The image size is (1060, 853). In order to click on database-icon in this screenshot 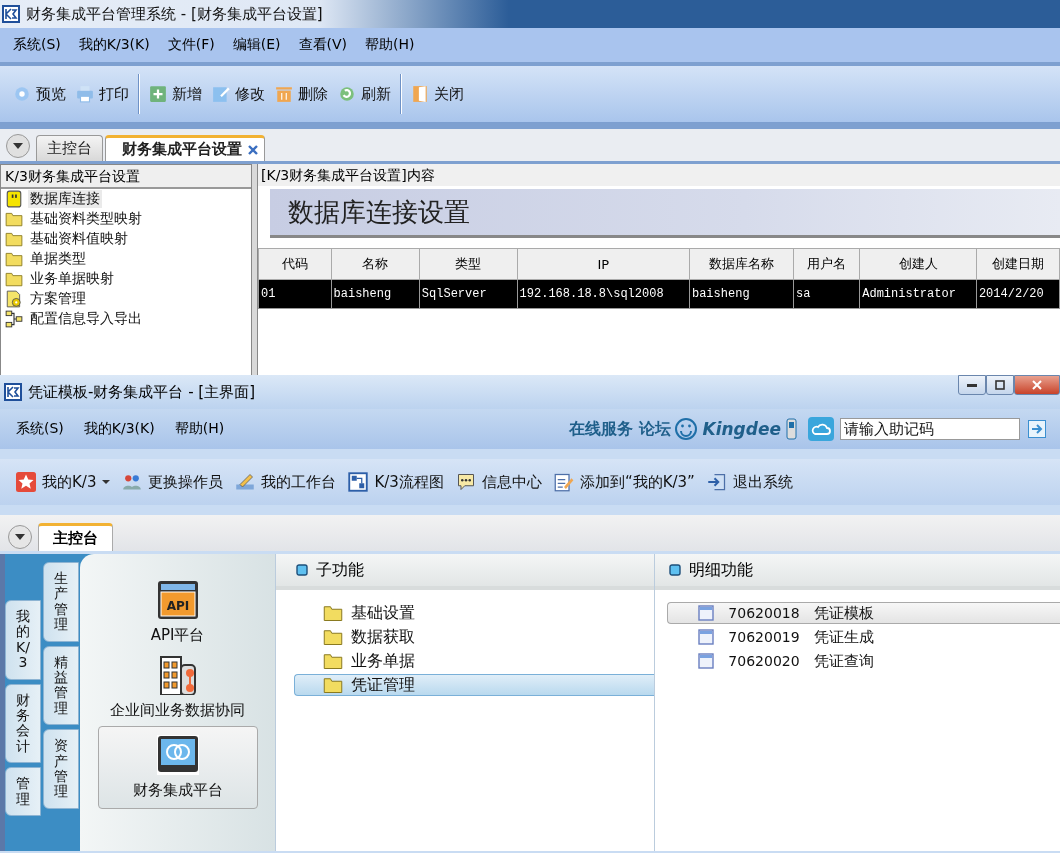, I will do `click(14, 199)`.